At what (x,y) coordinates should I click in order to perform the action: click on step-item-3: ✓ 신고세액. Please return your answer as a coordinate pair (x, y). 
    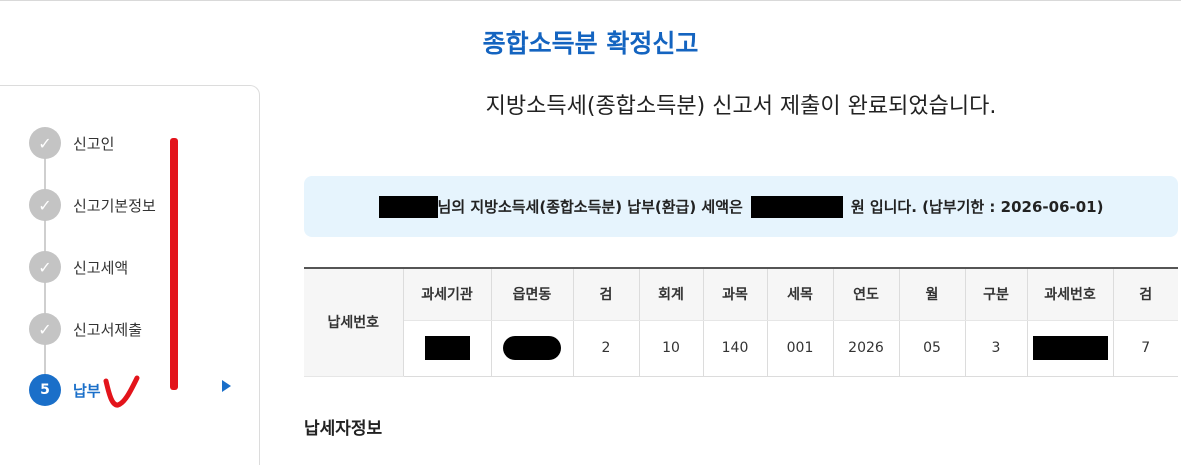
    Looking at the image, I should click on (78, 267).